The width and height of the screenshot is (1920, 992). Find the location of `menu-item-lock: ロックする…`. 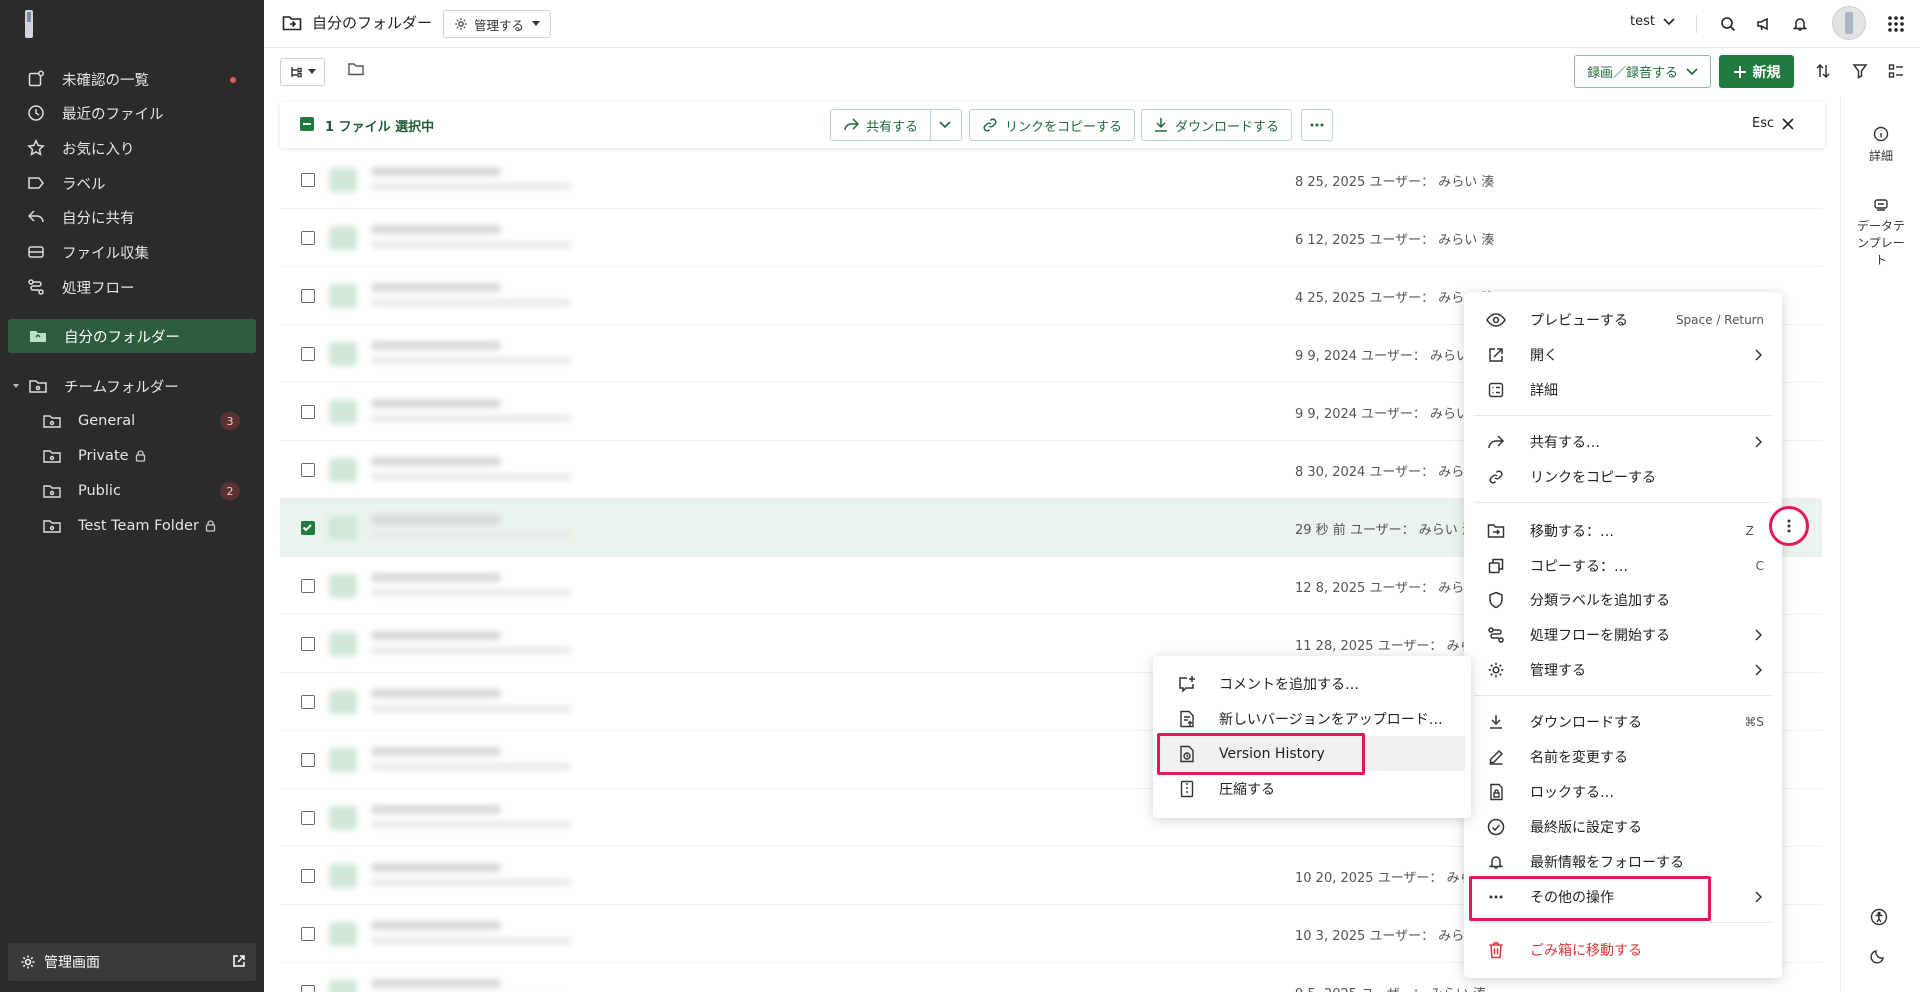

menu-item-lock: ロックする… is located at coordinates (1623, 792).